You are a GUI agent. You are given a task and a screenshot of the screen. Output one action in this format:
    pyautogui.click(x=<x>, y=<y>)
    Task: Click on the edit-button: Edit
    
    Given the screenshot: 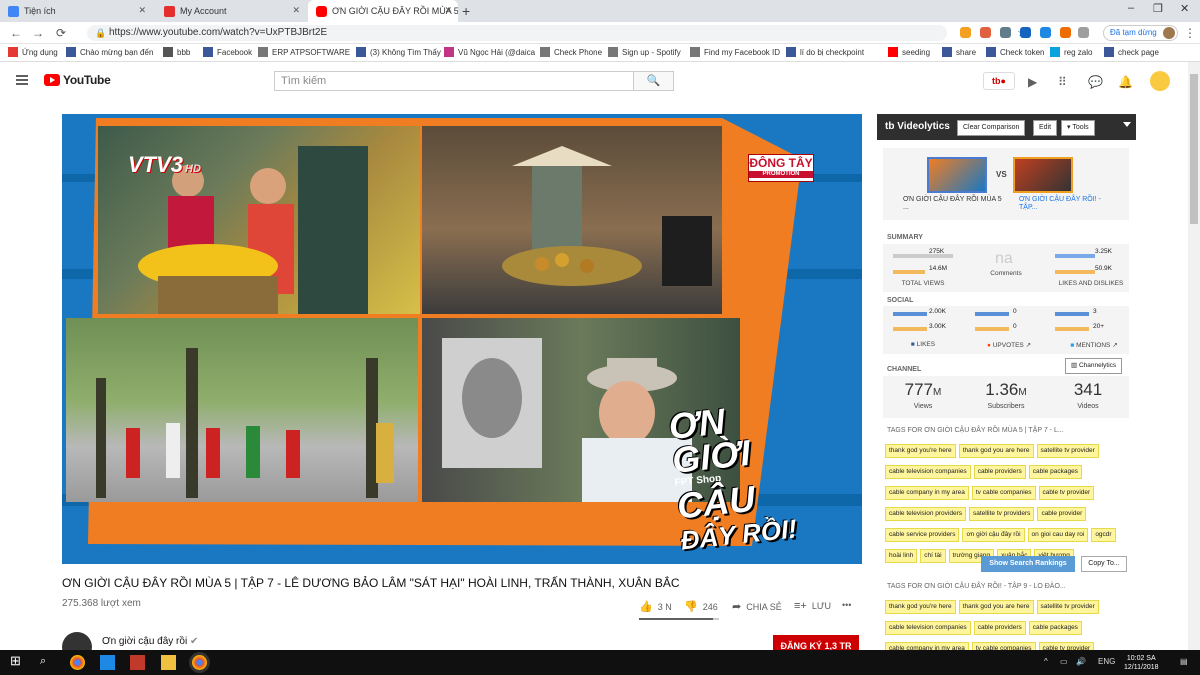 What is the action you would take?
    pyautogui.click(x=1045, y=128)
    